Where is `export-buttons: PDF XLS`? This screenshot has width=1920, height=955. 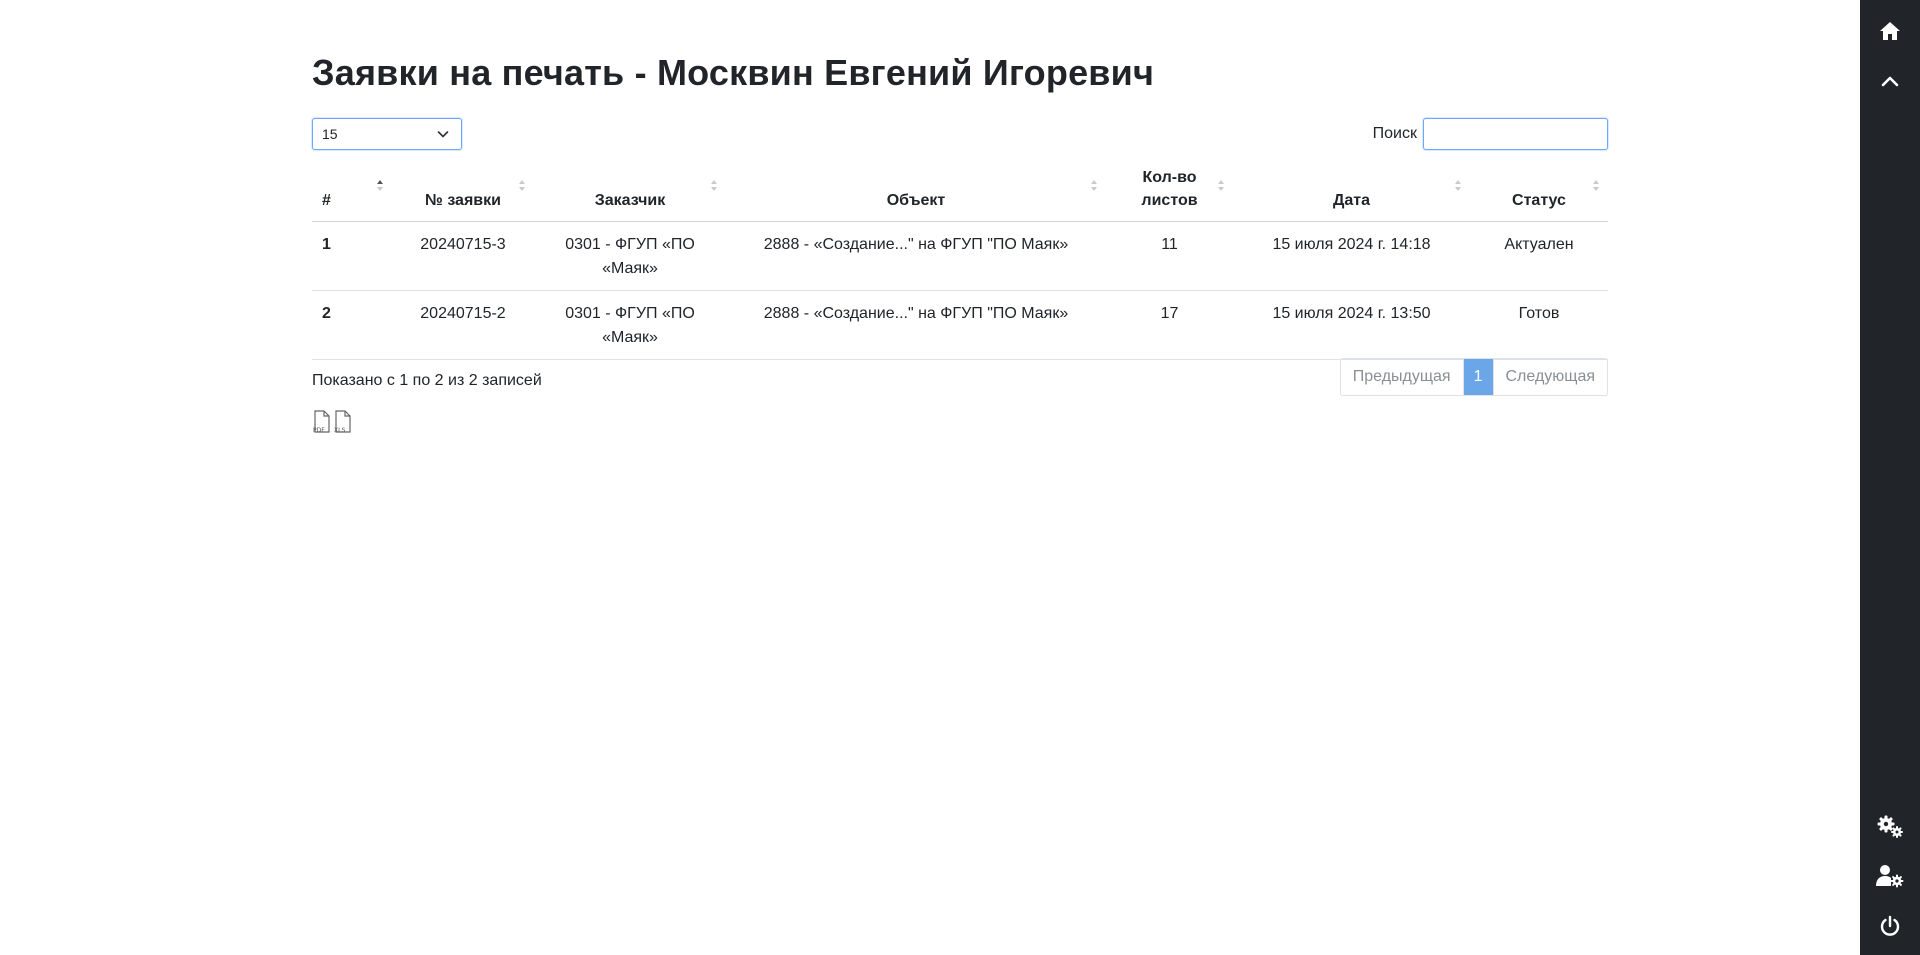
export-buttons: PDF XLS is located at coordinates (333, 422).